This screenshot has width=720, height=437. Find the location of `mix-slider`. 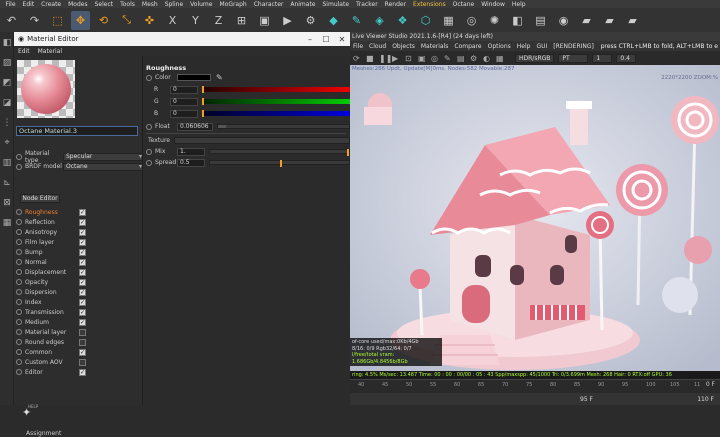

mix-slider is located at coordinates (279, 152).